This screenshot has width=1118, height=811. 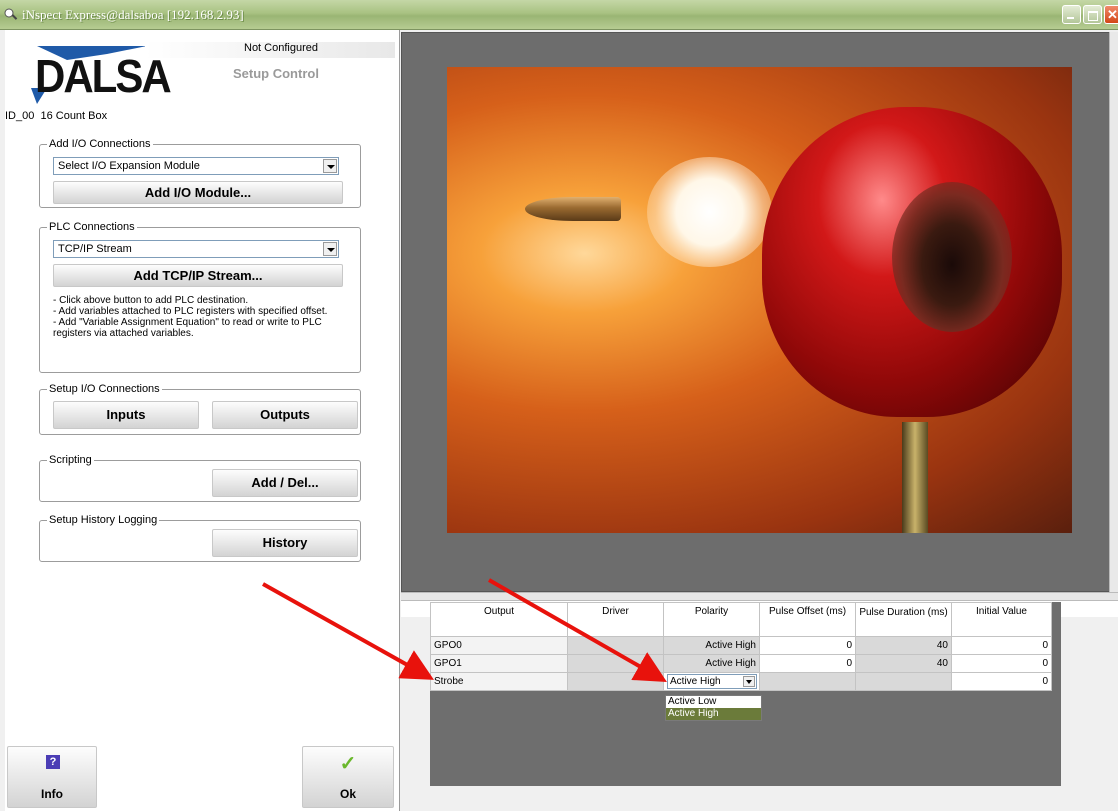 What do you see at coordinates (123, 333) in the screenshot?
I see `plc-note-4: registers via attached variables.` at bounding box center [123, 333].